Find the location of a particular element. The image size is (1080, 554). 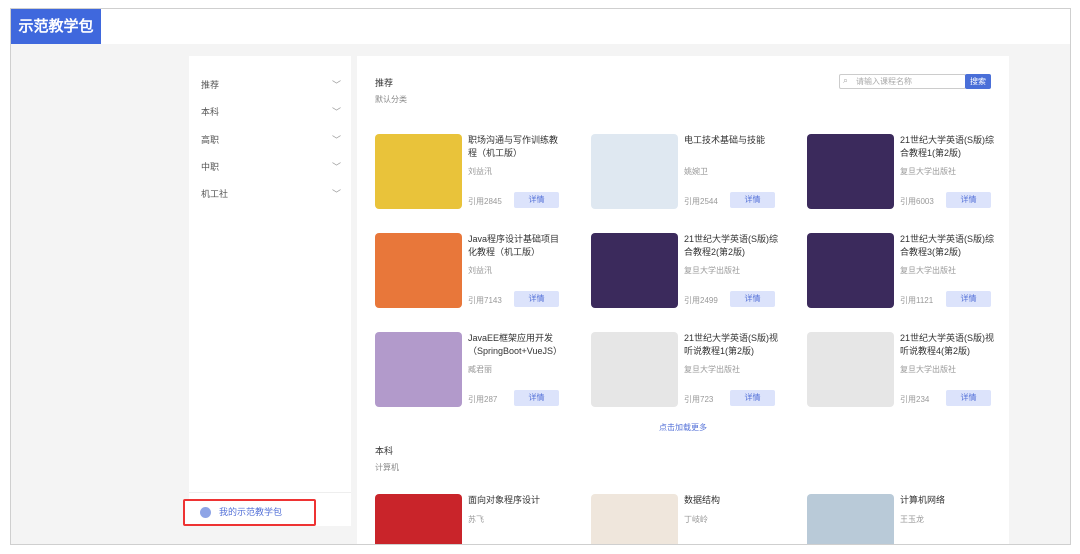

course-card: 21世纪大学英语(S版)视听说教程1(第2版) 复旦大学出版社 引用723 详情 is located at coordinates (691, 371).